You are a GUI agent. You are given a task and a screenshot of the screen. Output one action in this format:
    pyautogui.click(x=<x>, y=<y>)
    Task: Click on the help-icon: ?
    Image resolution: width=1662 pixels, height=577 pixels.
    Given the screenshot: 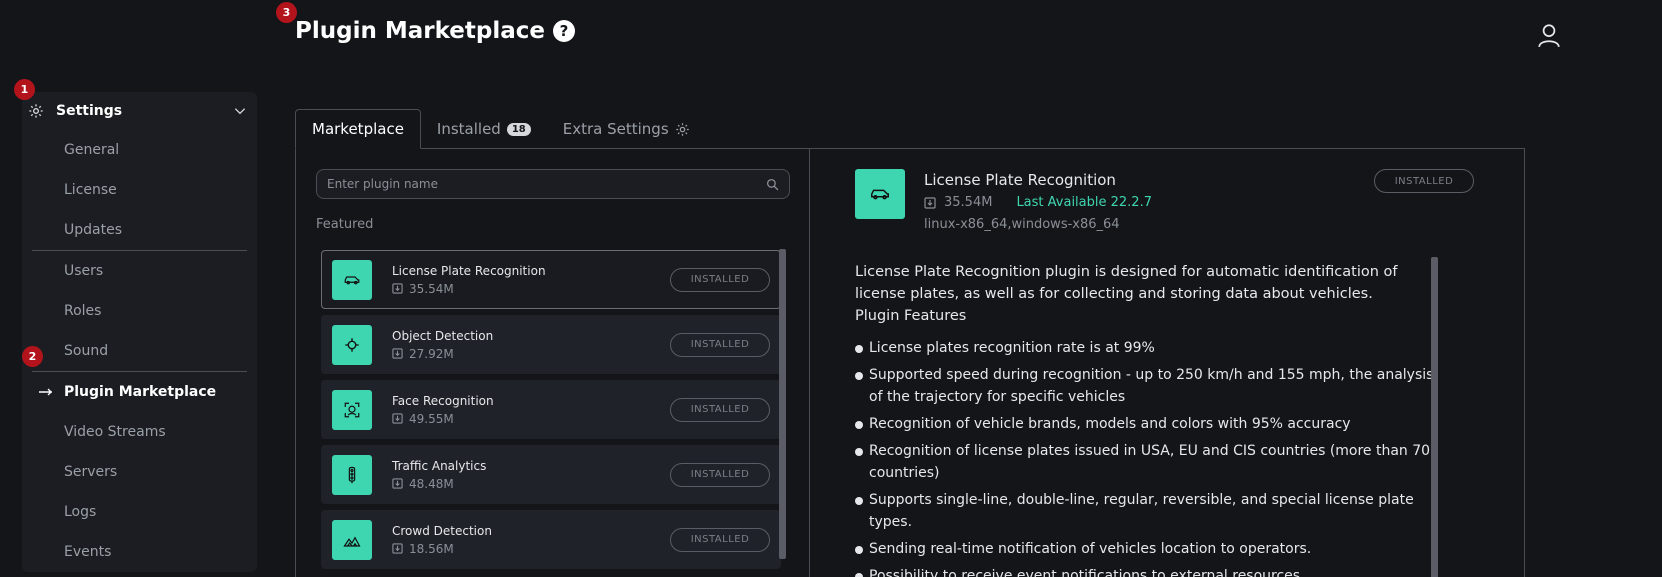 What is the action you would take?
    pyautogui.click(x=563, y=31)
    